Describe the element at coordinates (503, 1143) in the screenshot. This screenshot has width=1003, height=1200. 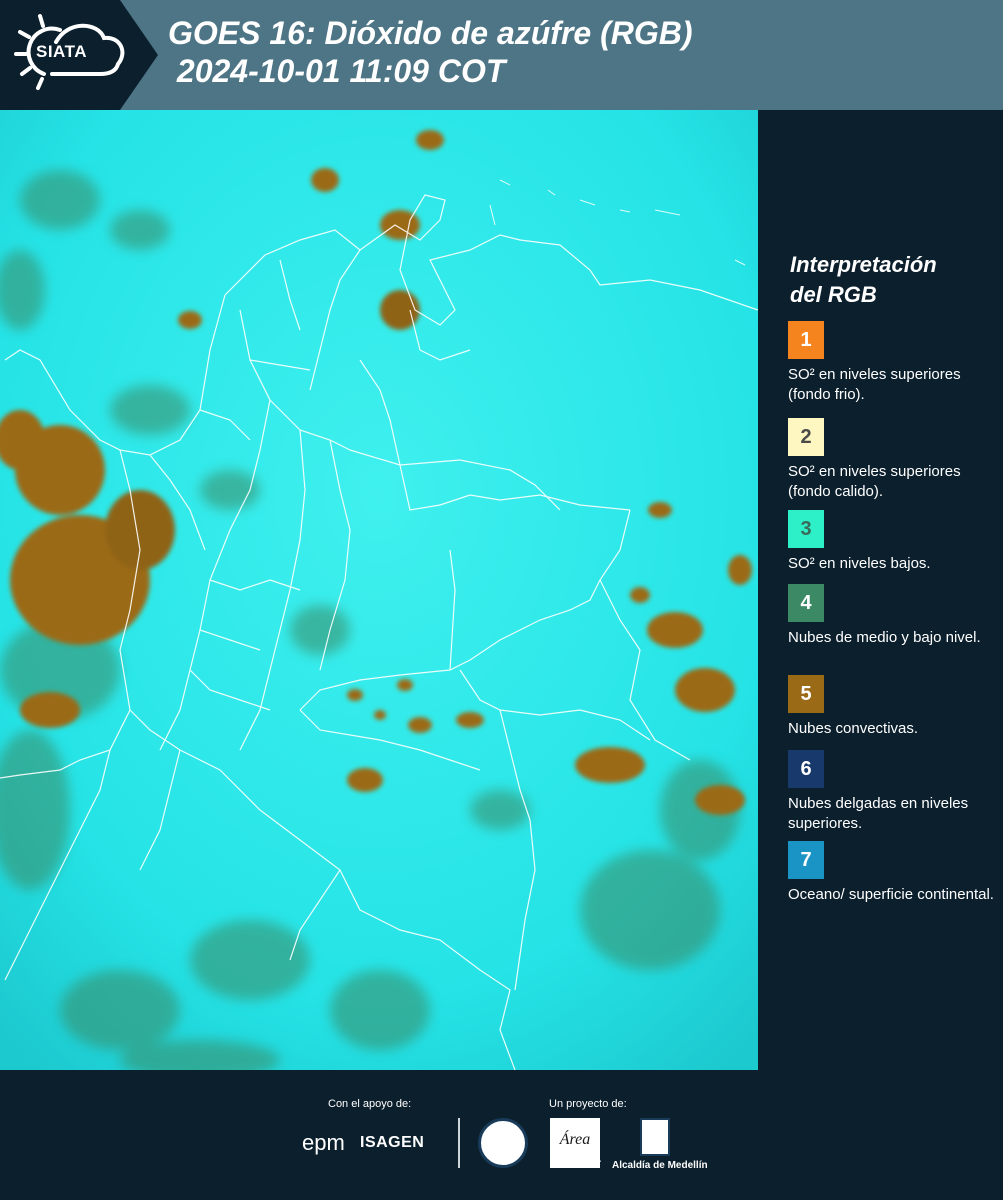
I see `medellin-seal-icon` at that location.